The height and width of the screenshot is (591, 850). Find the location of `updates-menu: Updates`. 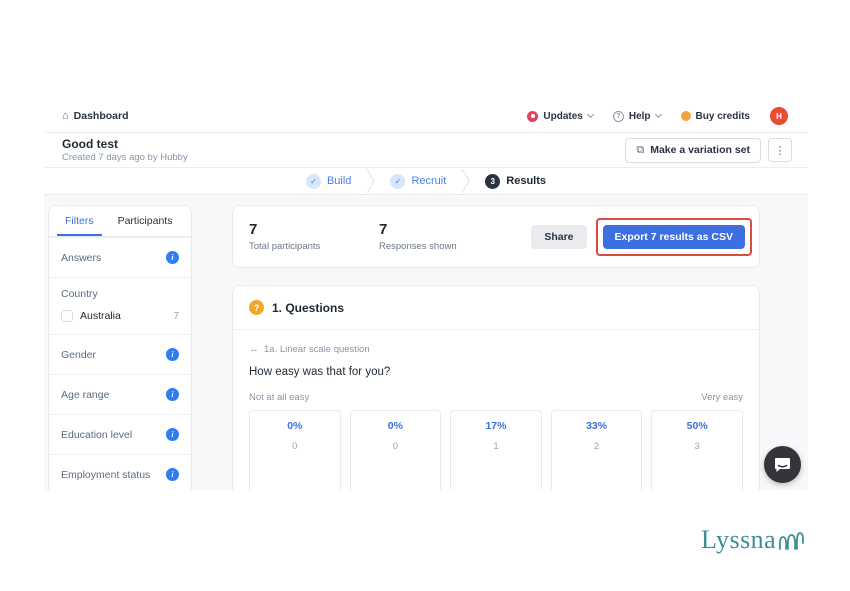

updates-menu: Updates is located at coordinates (560, 116).